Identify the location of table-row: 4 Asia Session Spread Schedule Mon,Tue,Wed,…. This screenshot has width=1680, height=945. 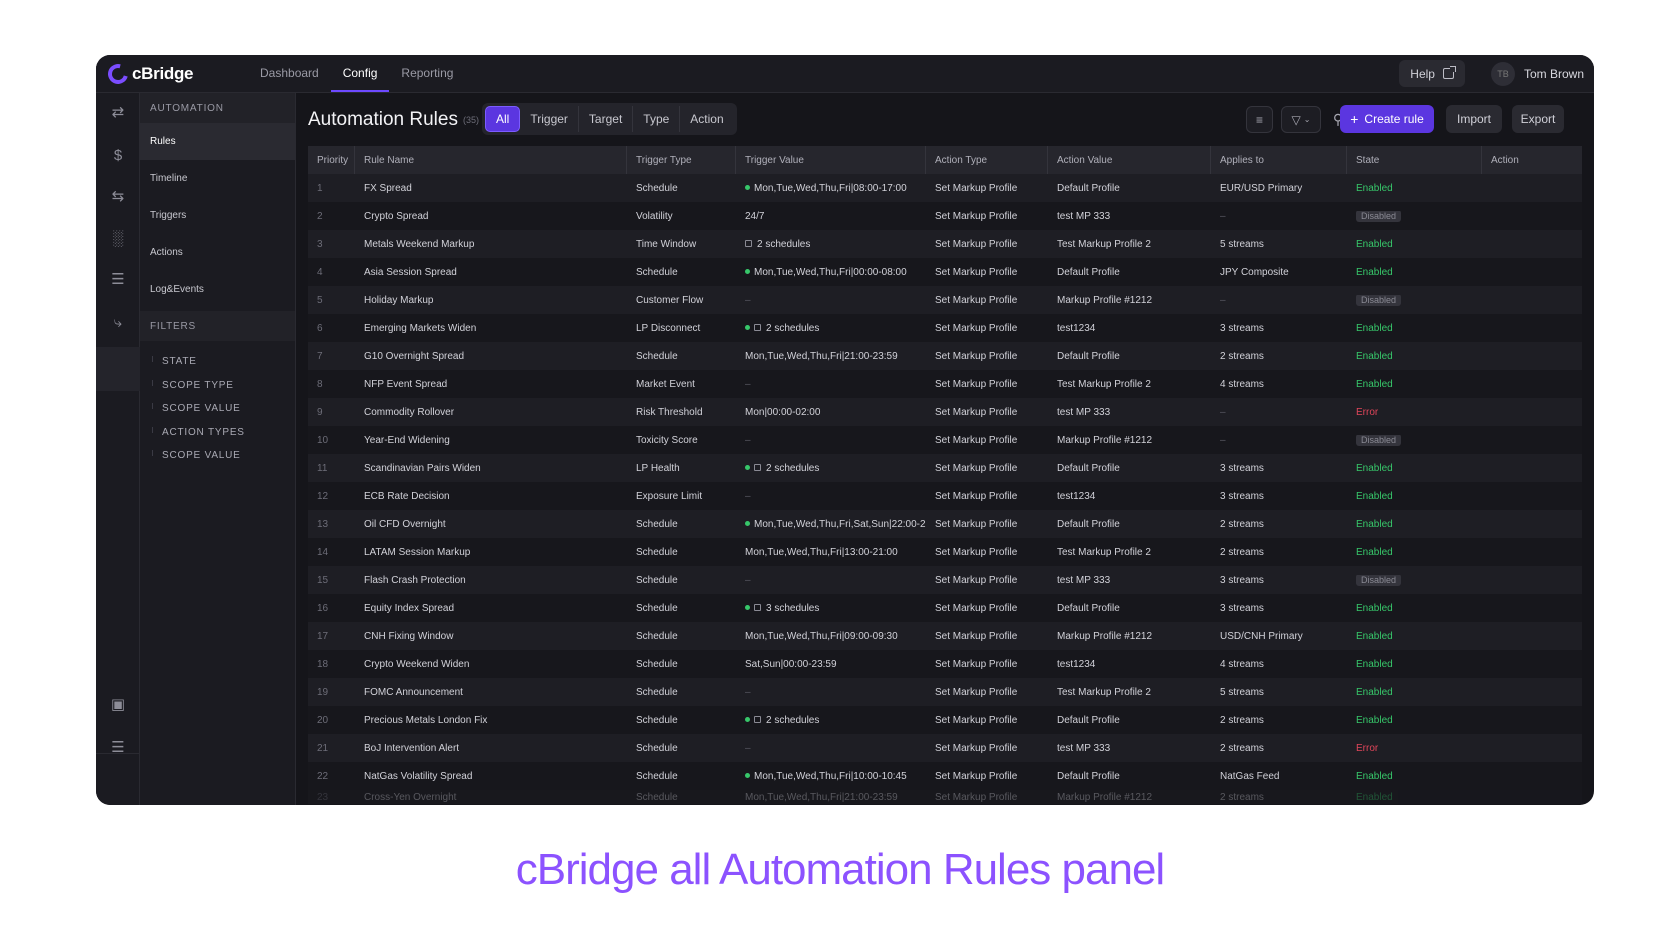
(945, 272).